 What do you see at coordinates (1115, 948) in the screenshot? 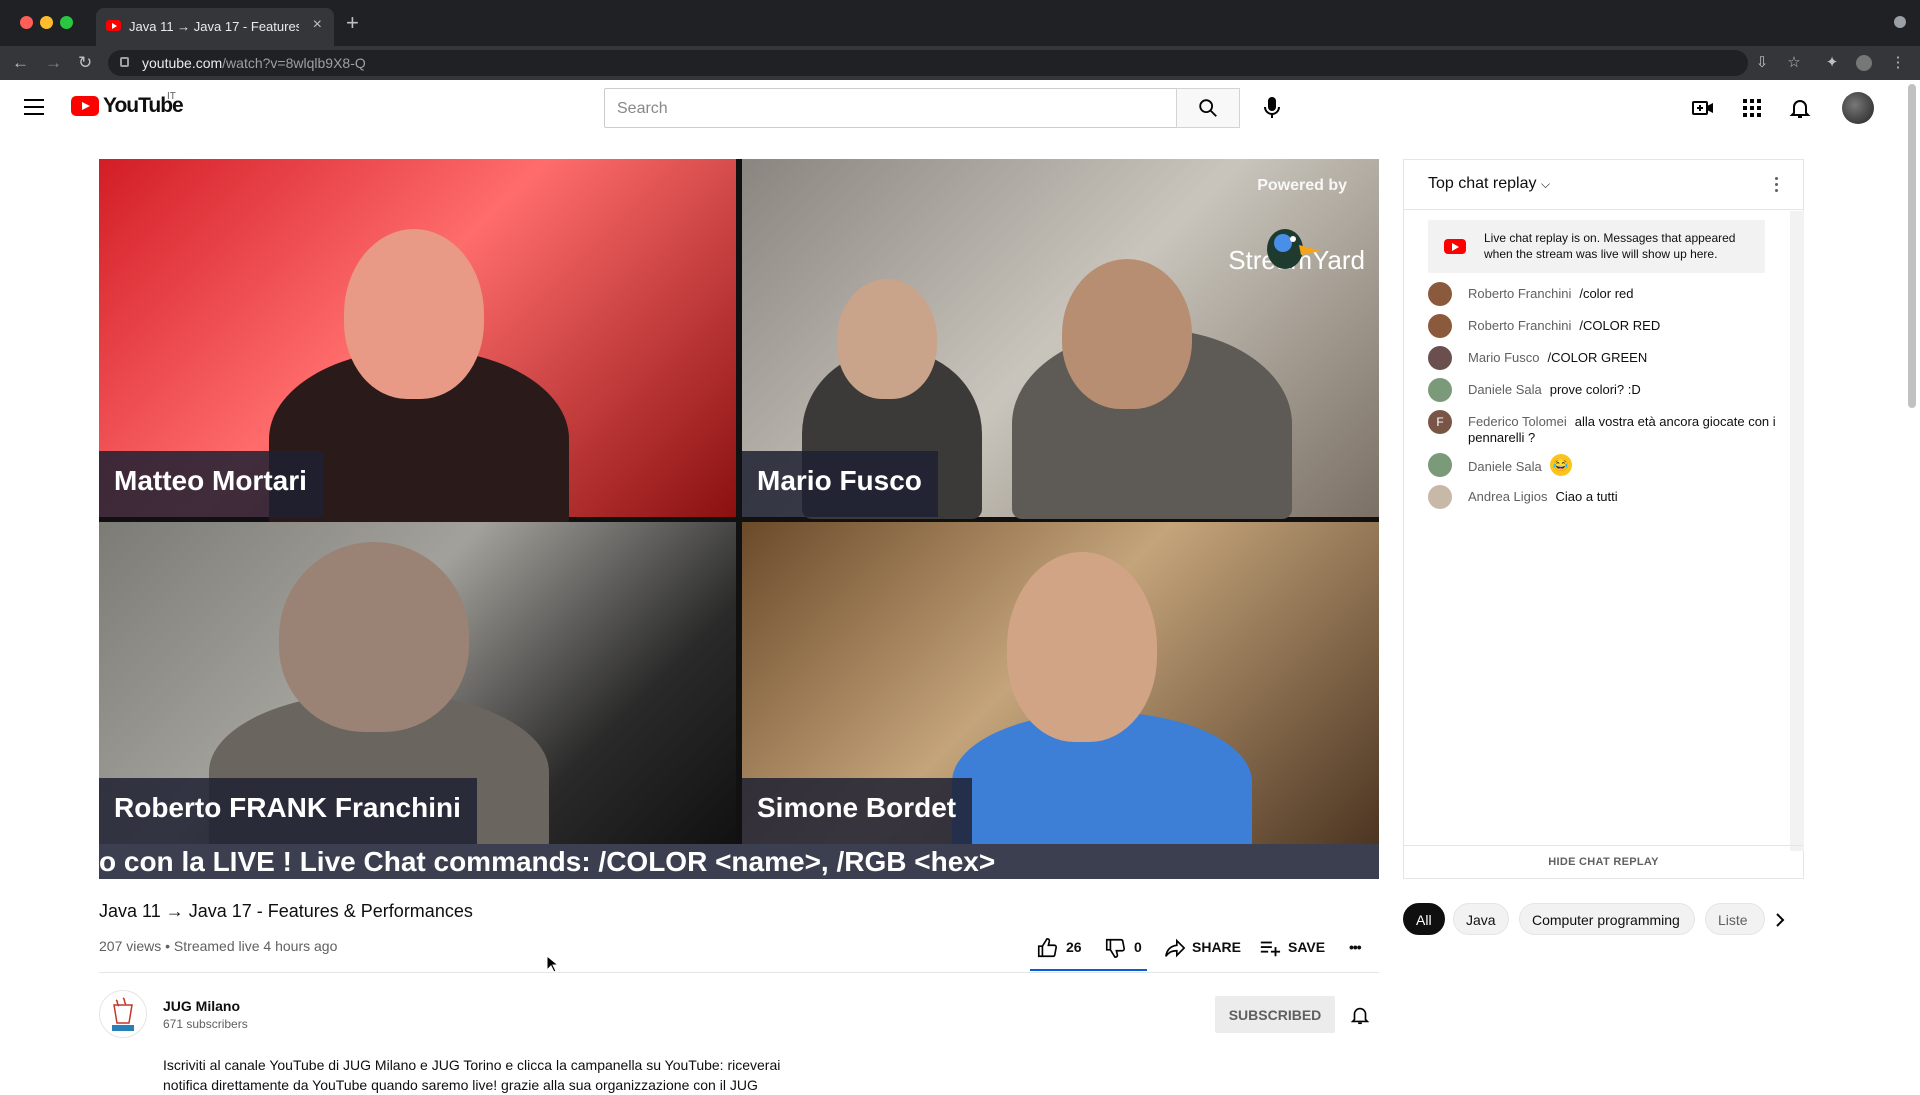
I see `thumbs-down-icon` at bounding box center [1115, 948].